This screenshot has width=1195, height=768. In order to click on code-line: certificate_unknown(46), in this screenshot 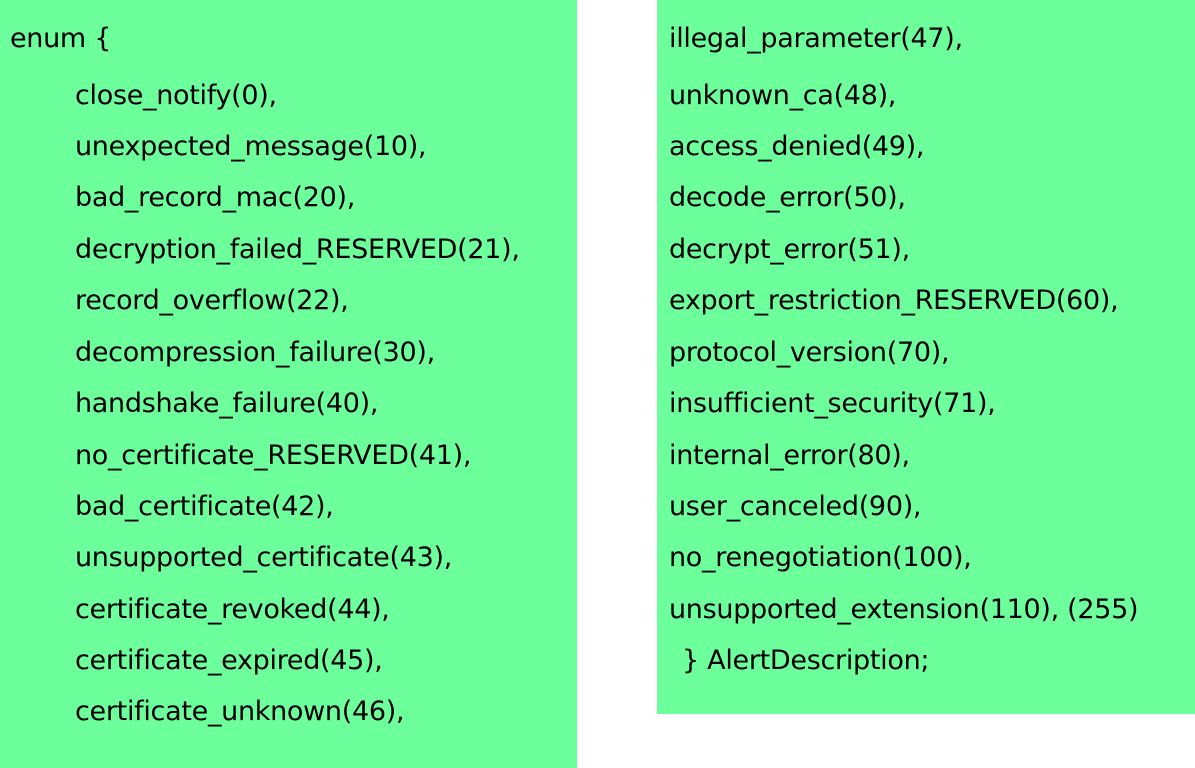, I will do `click(240, 711)`.